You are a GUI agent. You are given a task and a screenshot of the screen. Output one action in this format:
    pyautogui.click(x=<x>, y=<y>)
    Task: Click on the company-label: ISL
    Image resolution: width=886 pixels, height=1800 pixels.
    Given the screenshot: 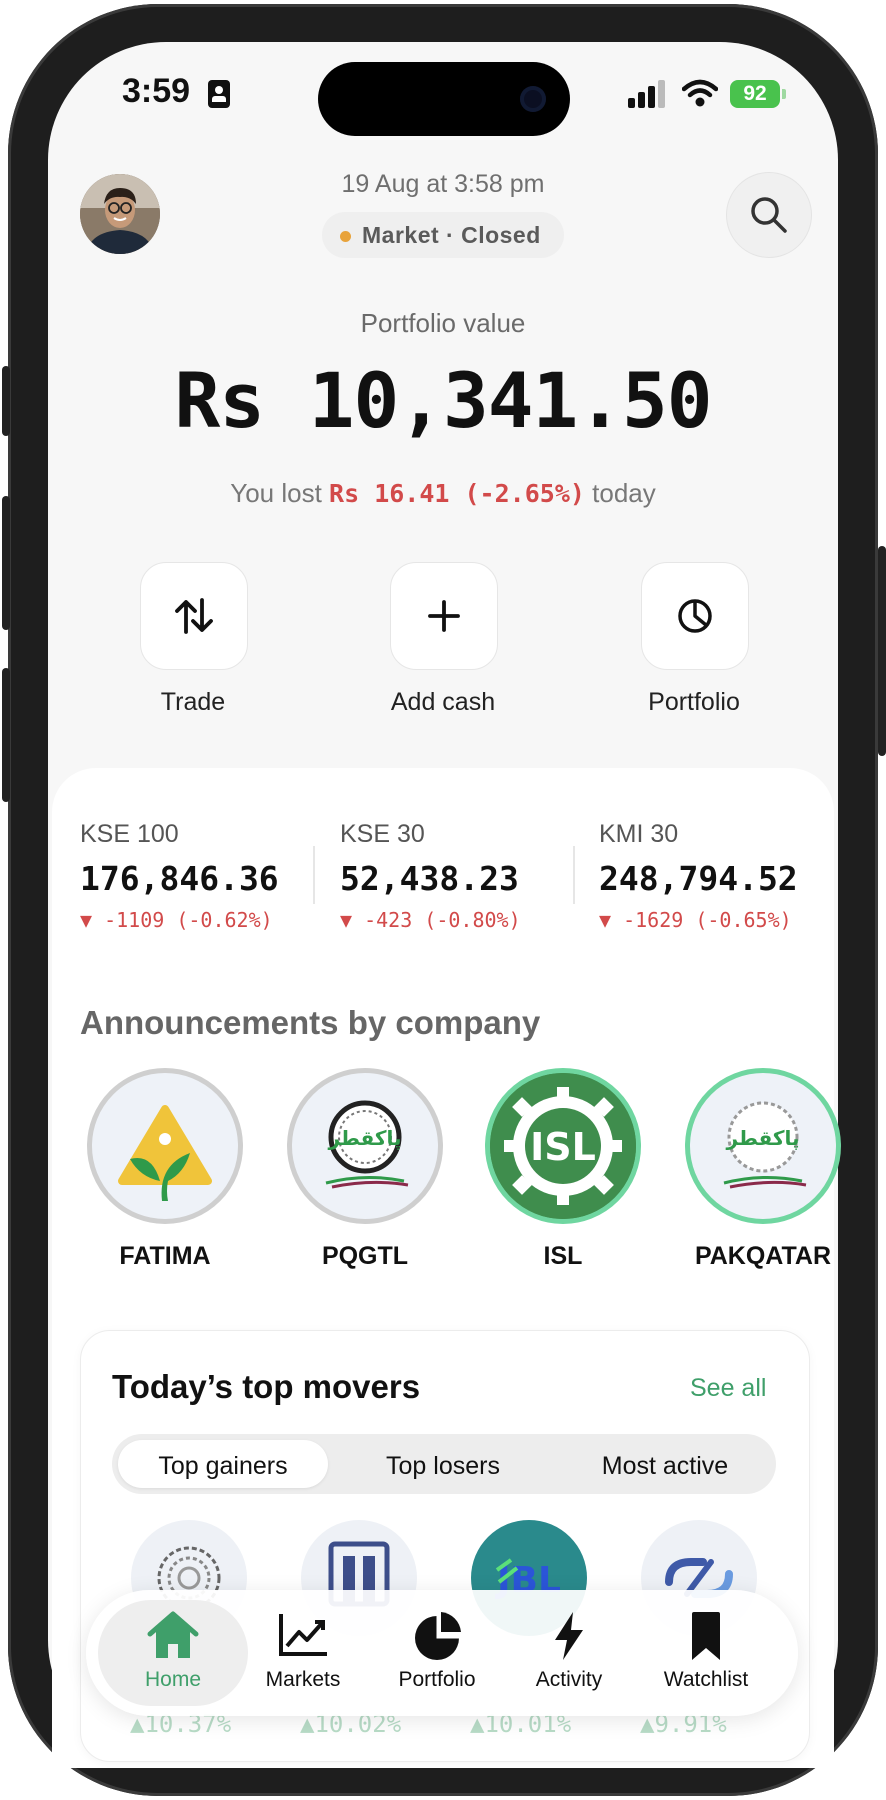 What is the action you would take?
    pyautogui.click(x=563, y=1256)
    